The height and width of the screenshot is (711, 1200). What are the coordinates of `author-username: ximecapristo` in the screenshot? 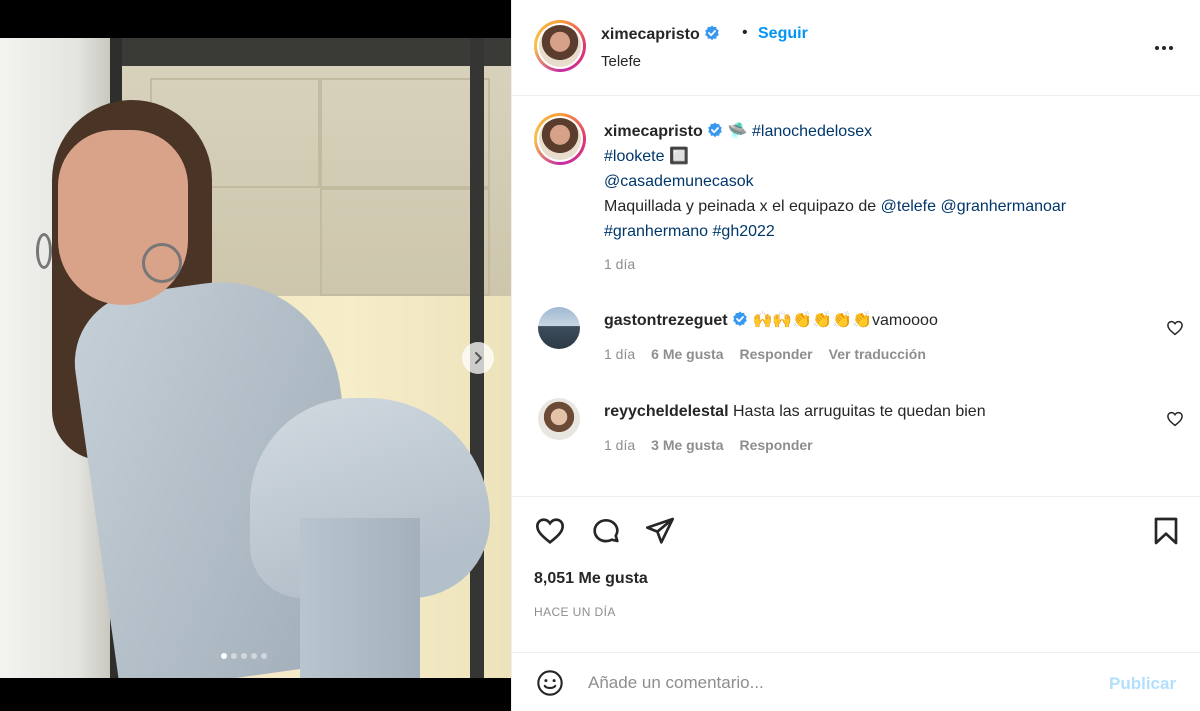 It's located at (660, 34).